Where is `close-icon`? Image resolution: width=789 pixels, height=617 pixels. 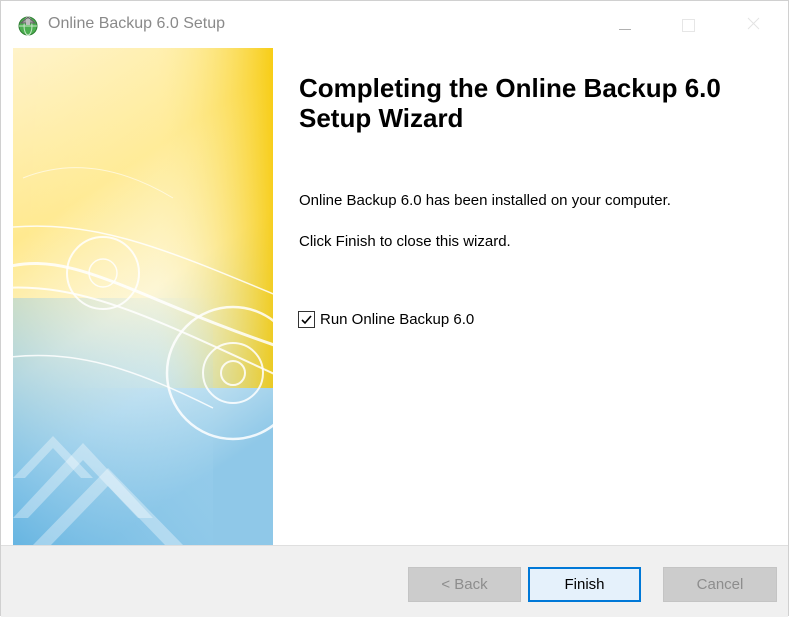
close-icon is located at coordinates (753, 23).